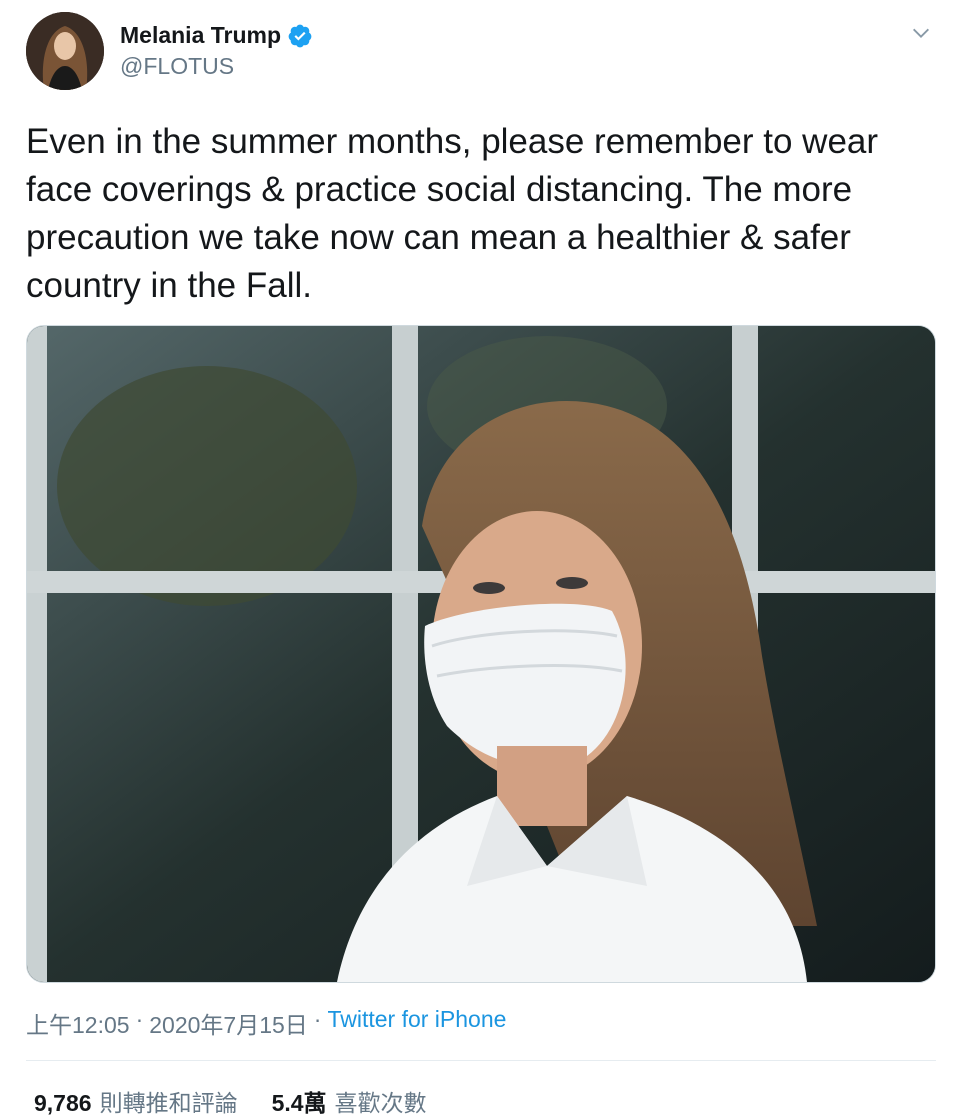 The height and width of the screenshot is (1118, 962). What do you see at coordinates (300, 35) in the screenshot?
I see `verified-badge-icon` at bounding box center [300, 35].